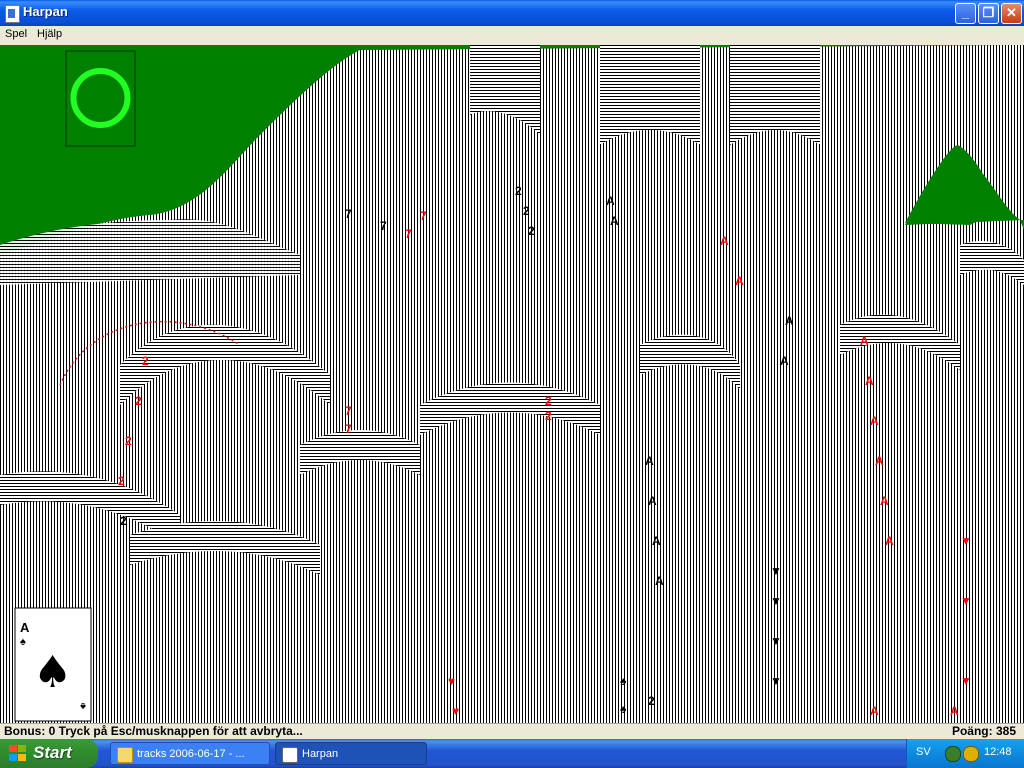 The width and height of the screenshot is (1024, 768). Describe the element at coordinates (100, 98) in the screenshot. I see `stock-pile-slot` at that location.